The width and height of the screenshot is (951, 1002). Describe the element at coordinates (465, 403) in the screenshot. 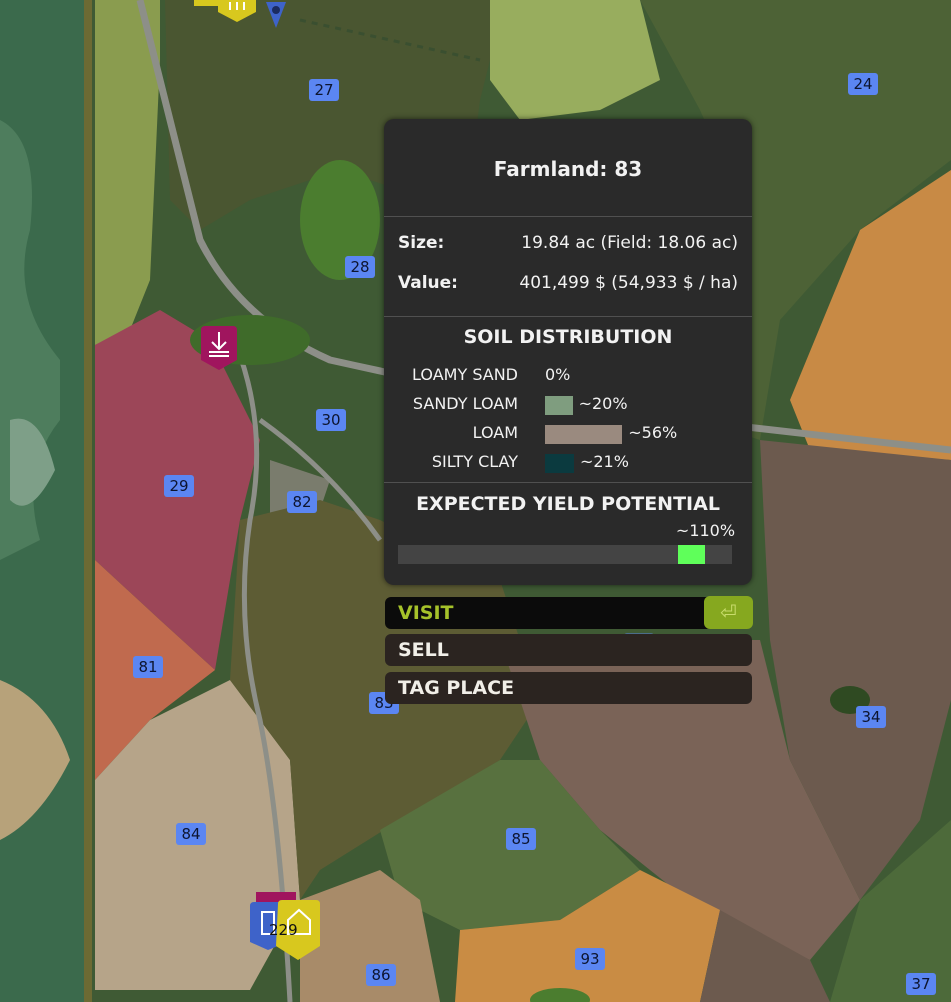

I see `soil-name: SANDY LOAM` at that location.